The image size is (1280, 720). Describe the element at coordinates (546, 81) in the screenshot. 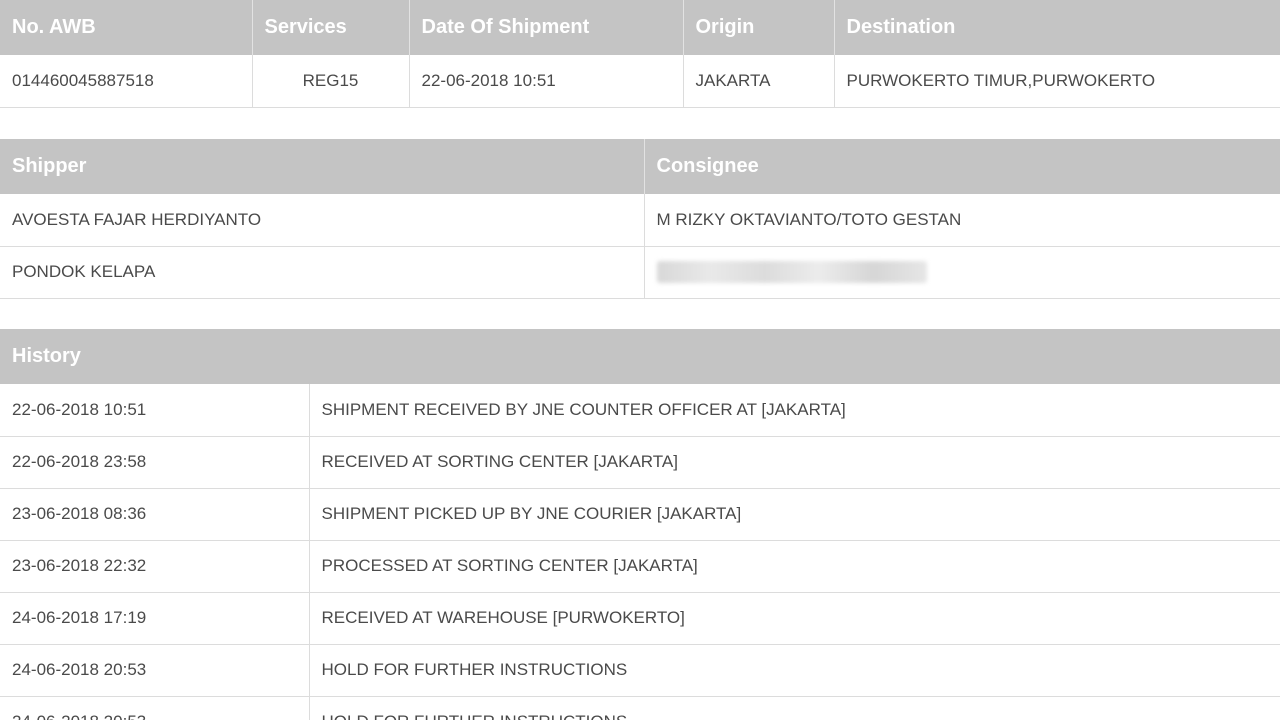

I see `shipment-date-value: 22-06-2018 10:51` at that location.